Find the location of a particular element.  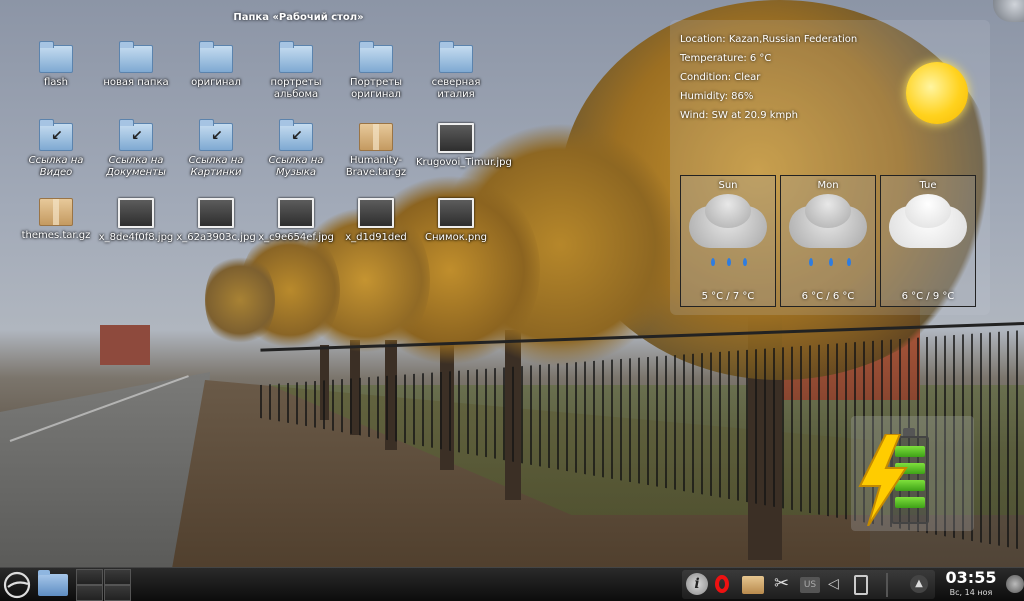

forecast-day-name: Mon is located at coordinates (828, 185).